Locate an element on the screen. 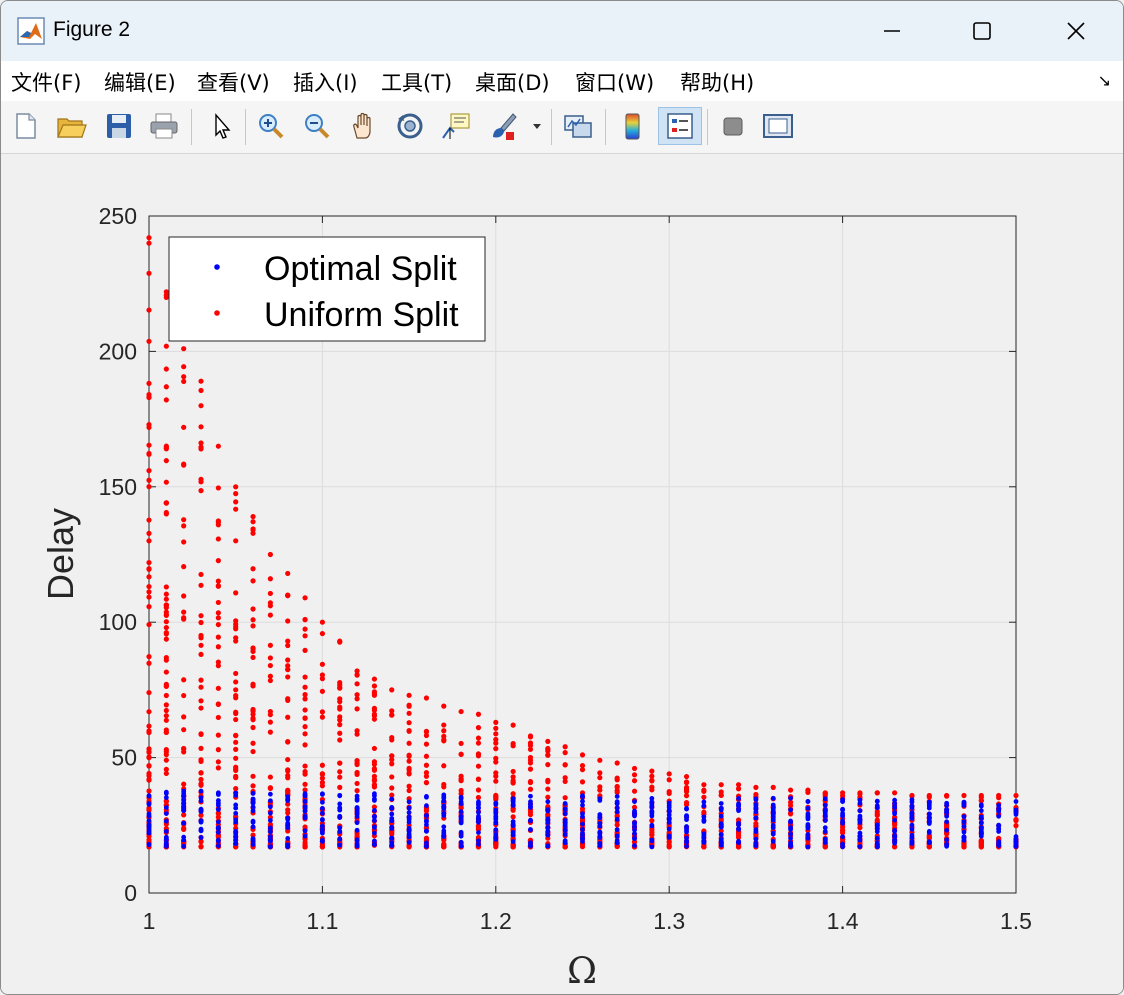 This screenshot has width=1124, height=995. menu-window: 窗口(W) is located at coordinates (614, 82).